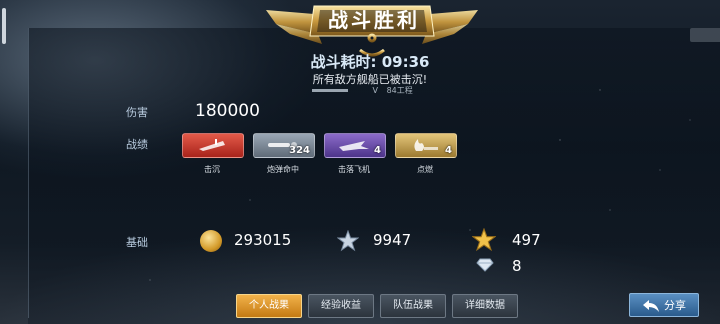 The height and width of the screenshot is (324, 720). Describe the element at coordinates (341, 306) in the screenshot. I see `tab-exp-gains: 经验收益` at that location.